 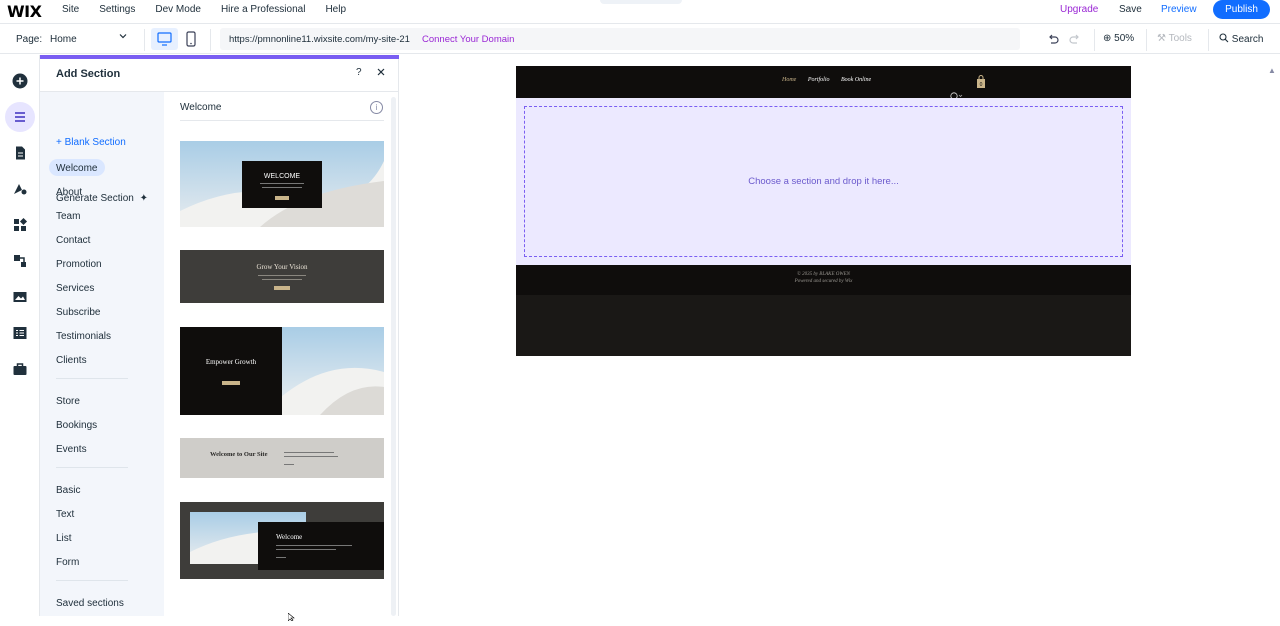 I want to click on preview-button: Preview, so click(x=1179, y=9).